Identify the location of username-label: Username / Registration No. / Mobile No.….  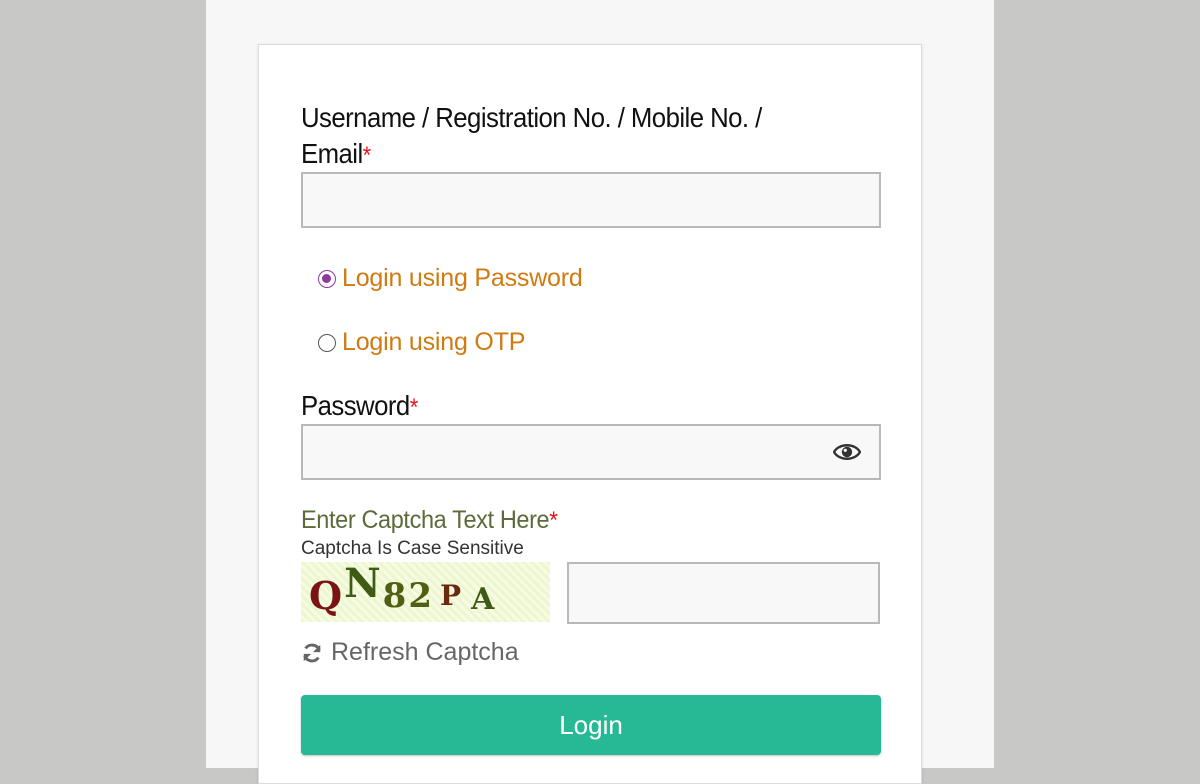
(591, 137).